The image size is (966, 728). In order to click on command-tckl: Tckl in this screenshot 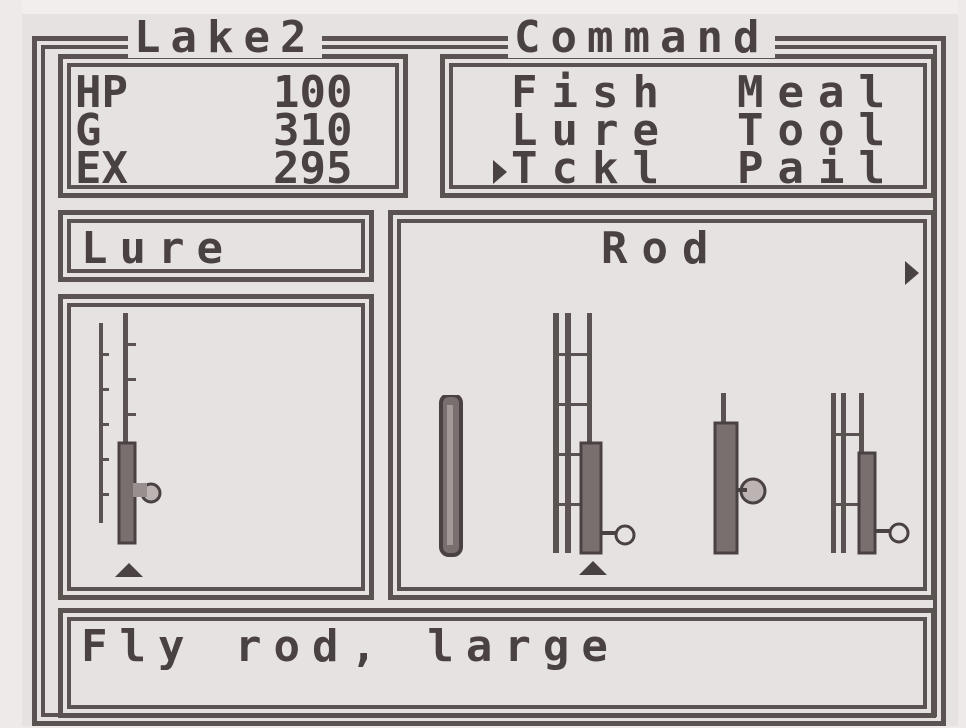, I will do `click(592, 169)`.